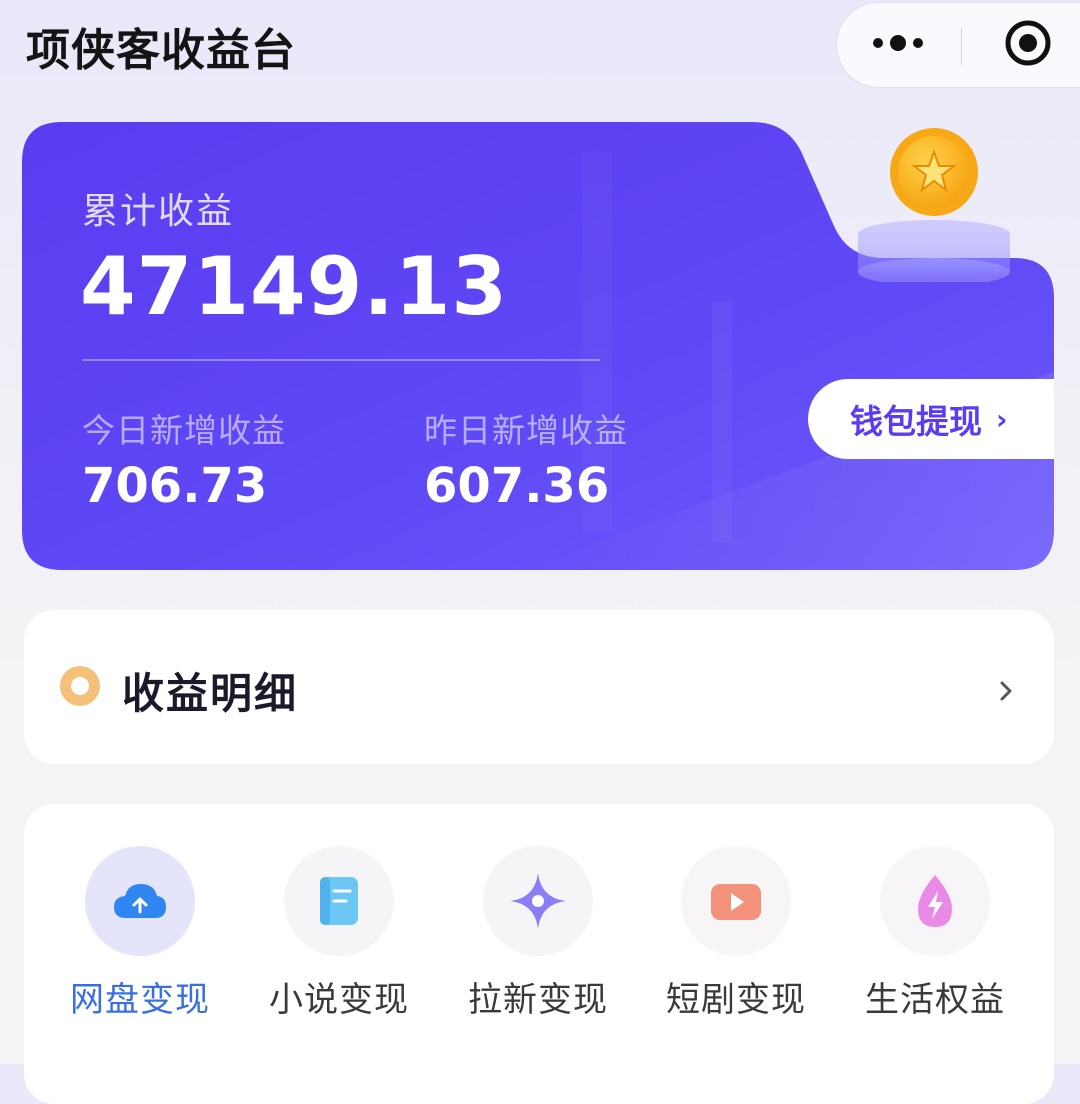 Image resolution: width=1080 pixels, height=1104 pixels. I want to click on wallet-withdraw-button: 钱包提现 ›, so click(931, 419).